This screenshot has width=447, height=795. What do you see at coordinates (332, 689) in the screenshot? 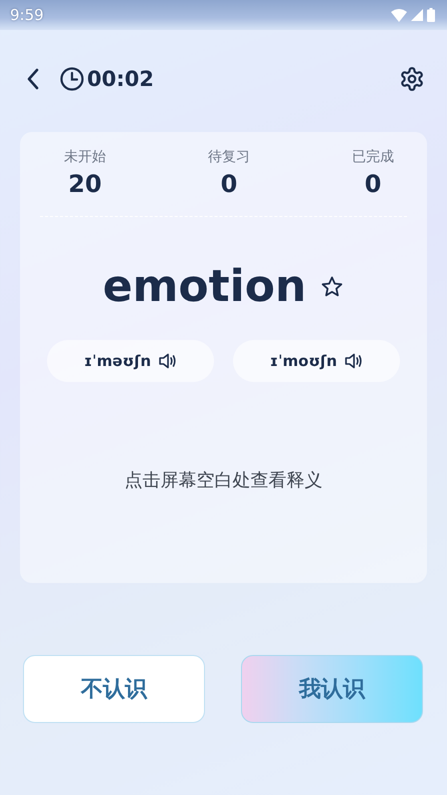
I see `know-button: 我认识` at bounding box center [332, 689].